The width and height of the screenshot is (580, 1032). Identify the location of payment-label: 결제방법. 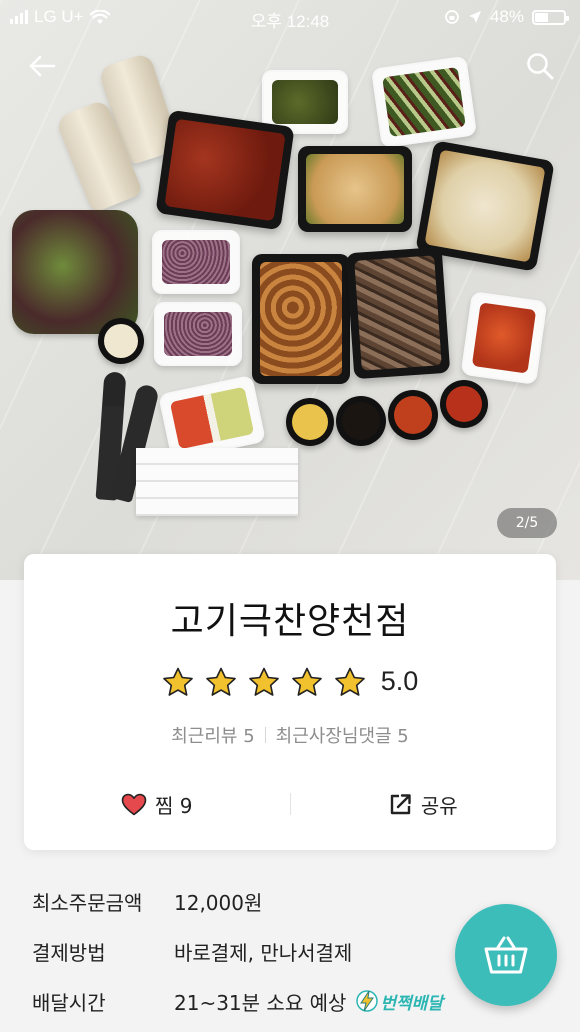
(69, 952).